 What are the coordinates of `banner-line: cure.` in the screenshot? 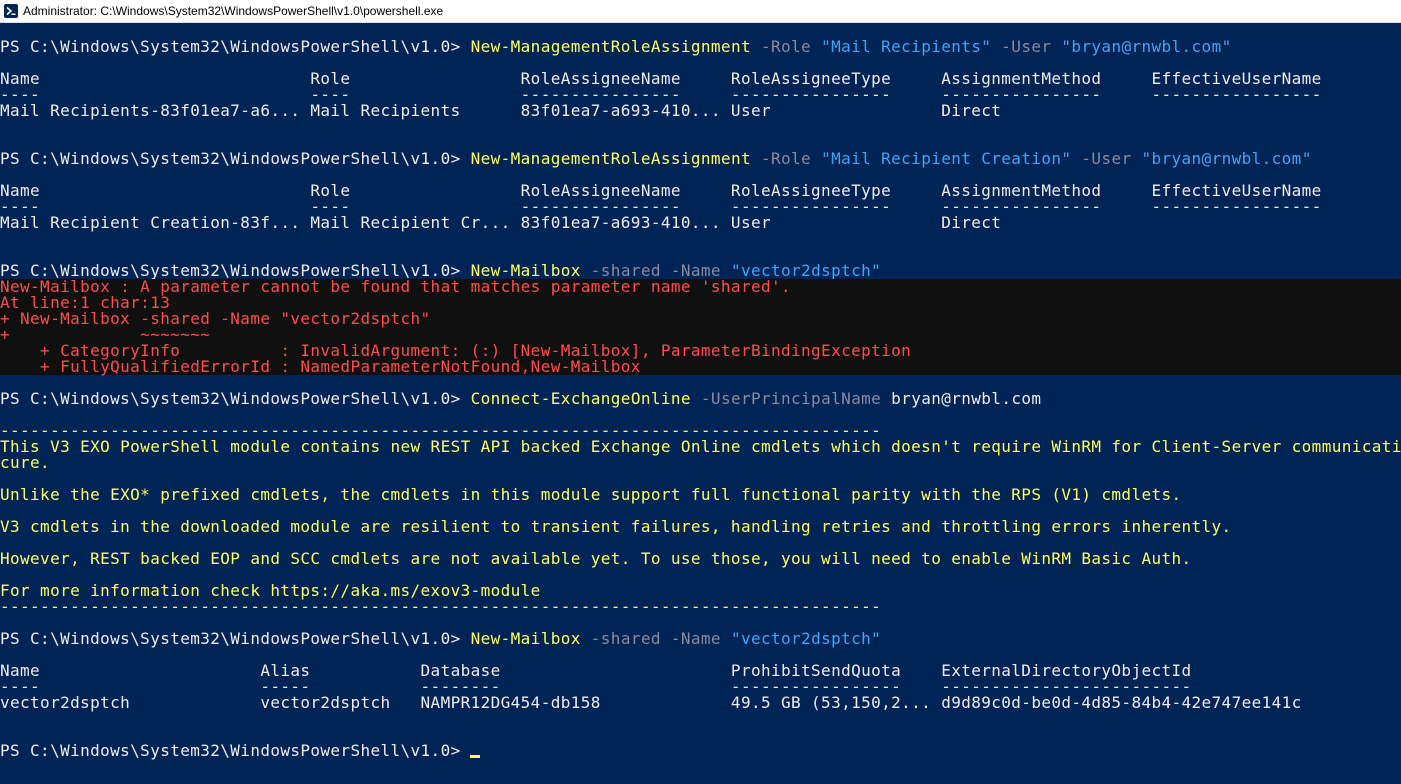 It's located at (25, 462).